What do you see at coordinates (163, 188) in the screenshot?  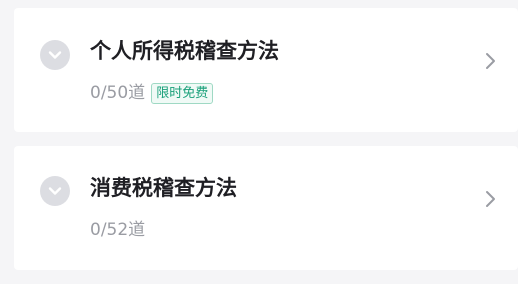 I see `item-title: 消费税稽查方法` at bounding box center [163, 188].